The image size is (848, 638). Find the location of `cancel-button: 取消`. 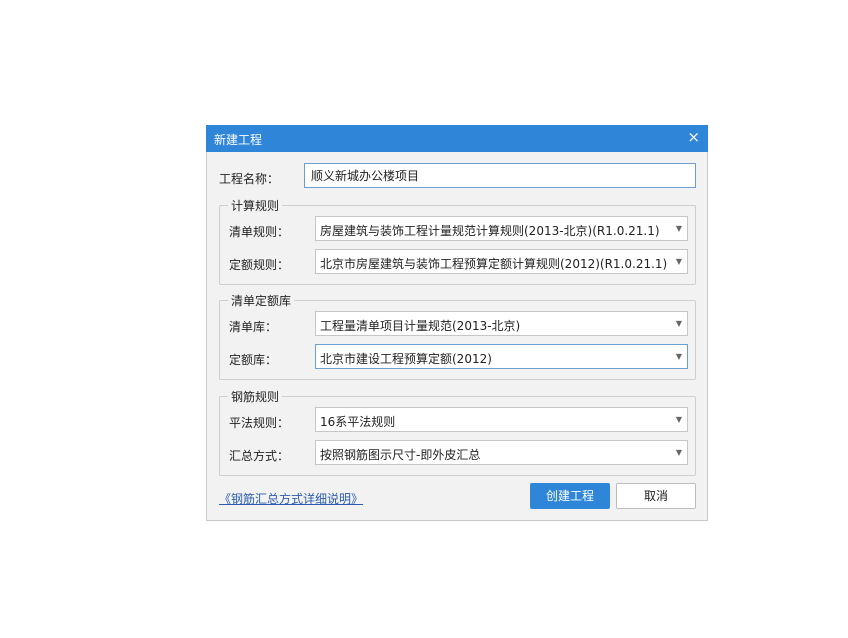

cancel-button: 取消 is located at coordinates (656, 496).